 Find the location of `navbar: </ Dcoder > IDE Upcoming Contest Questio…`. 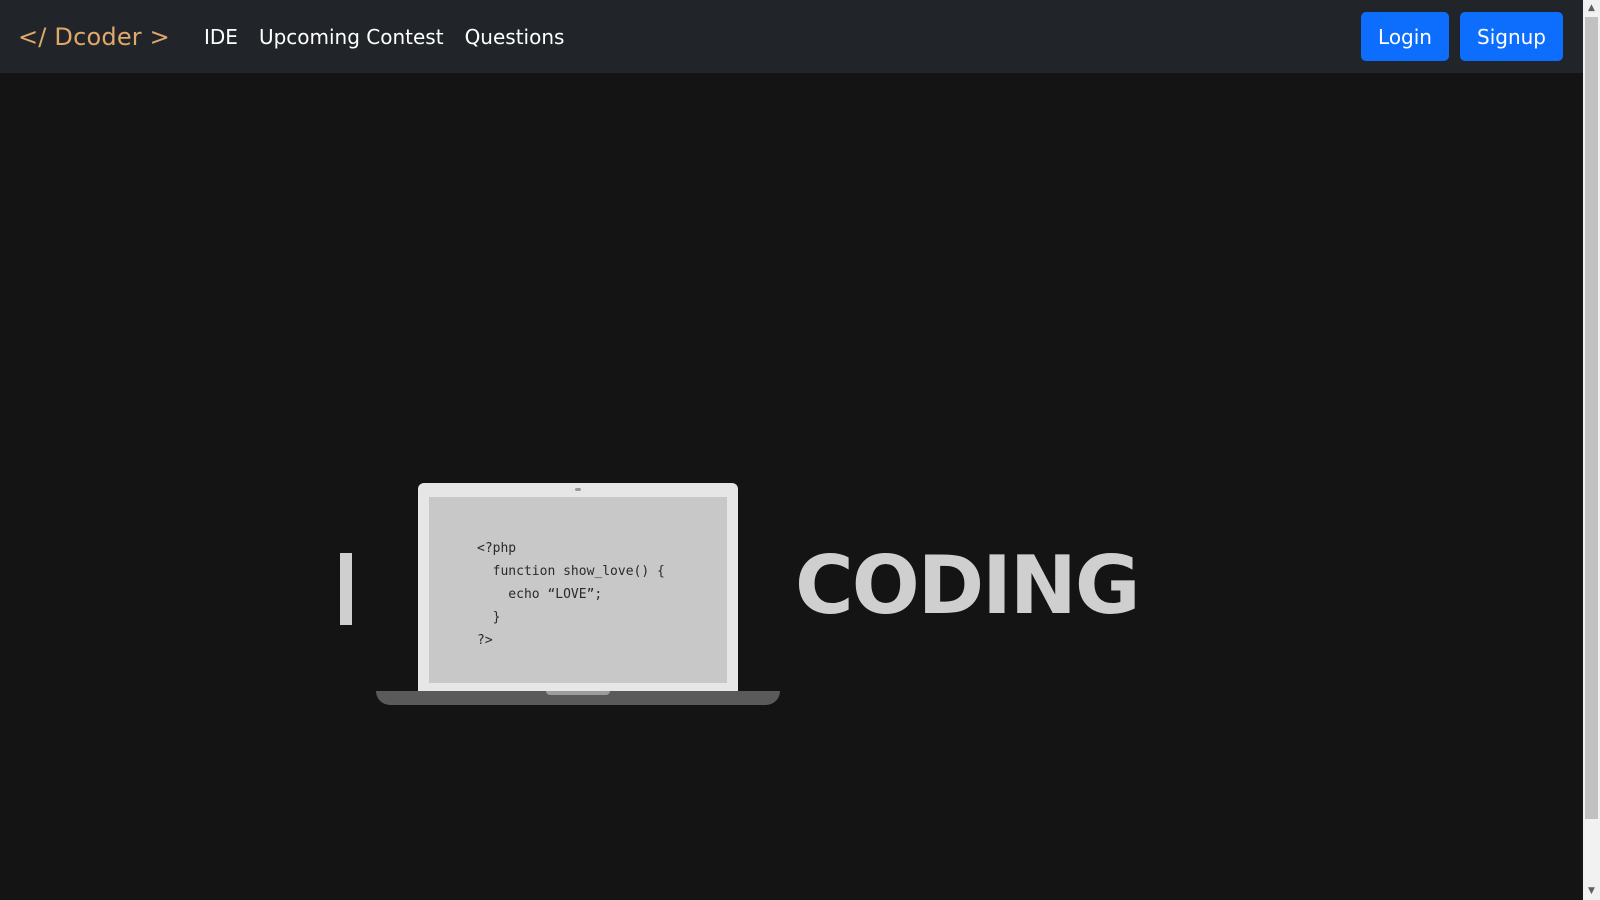

navbar: </ Dcoder > IDE Upcoming Contest Questio… is located at coordinates (791, 36).